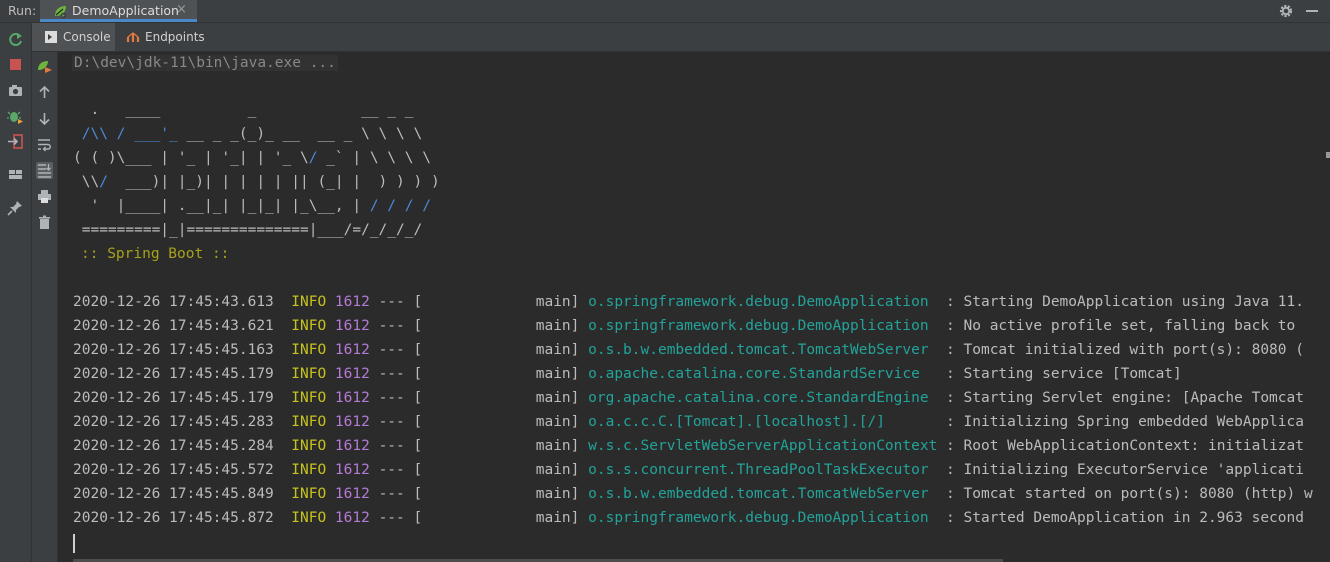 This screenshot has width=1330, height=562. Describe the element at coordinates (44, 196) in the screenshot. I see `print-icon` at that location.